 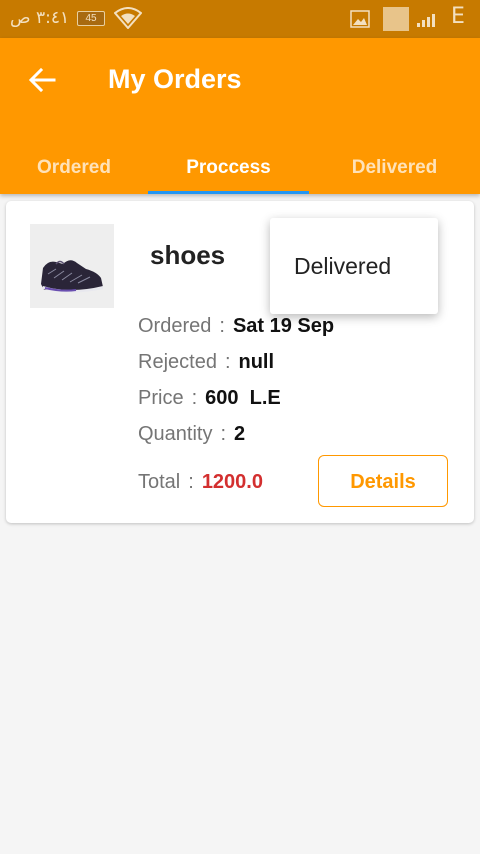 What do you see at coordinates (177, 362) in the screenshot?
I see `rejected-label: Rejected` at bounding box center [177, 362].